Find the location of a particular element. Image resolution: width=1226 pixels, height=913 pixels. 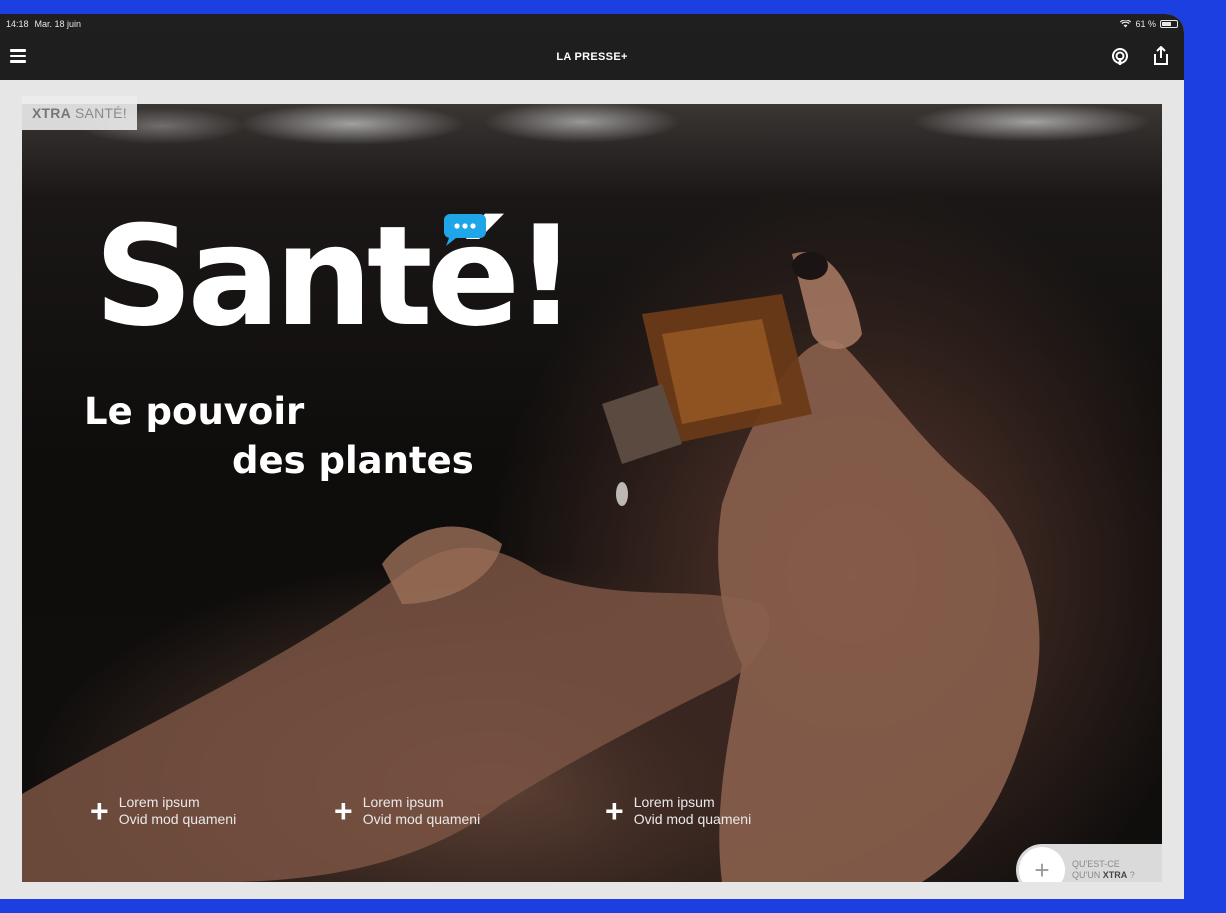

subtitle-line-1: Le pouvoir is located at coordinates (194, 411).